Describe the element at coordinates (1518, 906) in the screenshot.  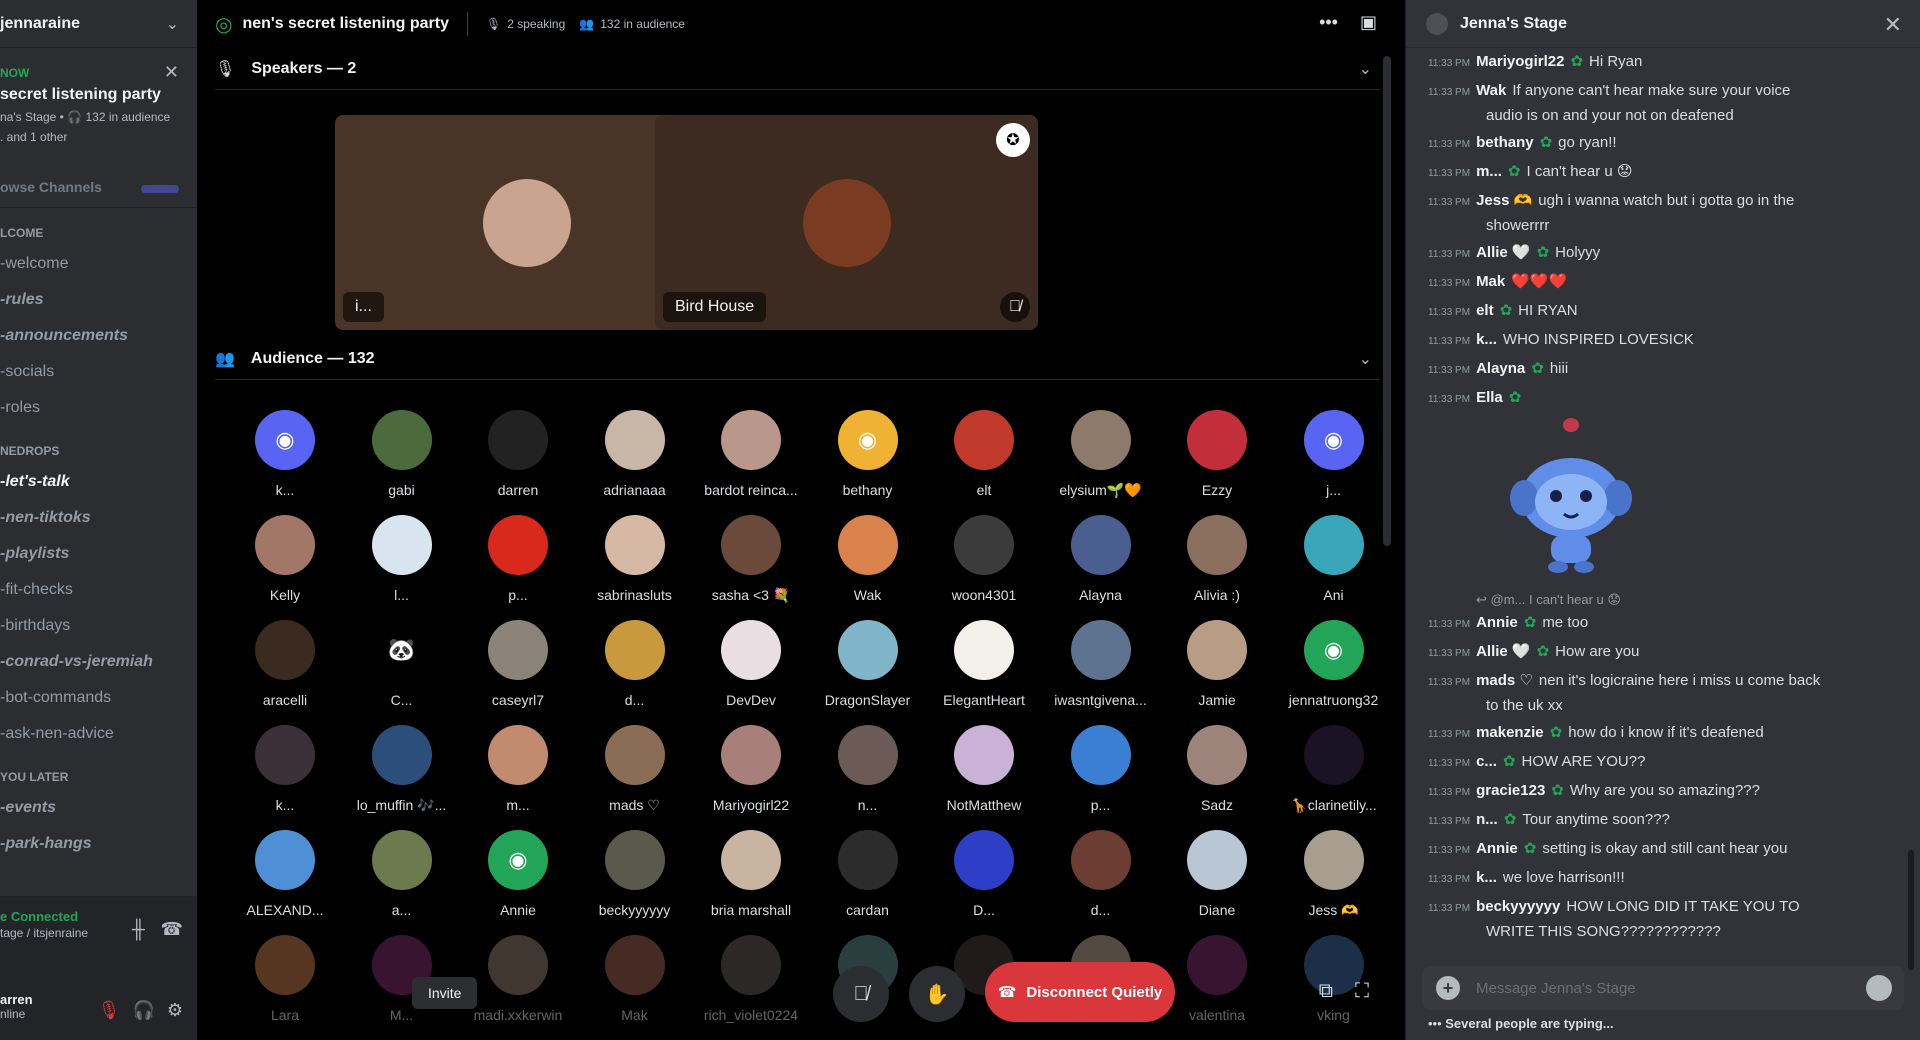
I see `message-author: beckyyyyyy` at that location.